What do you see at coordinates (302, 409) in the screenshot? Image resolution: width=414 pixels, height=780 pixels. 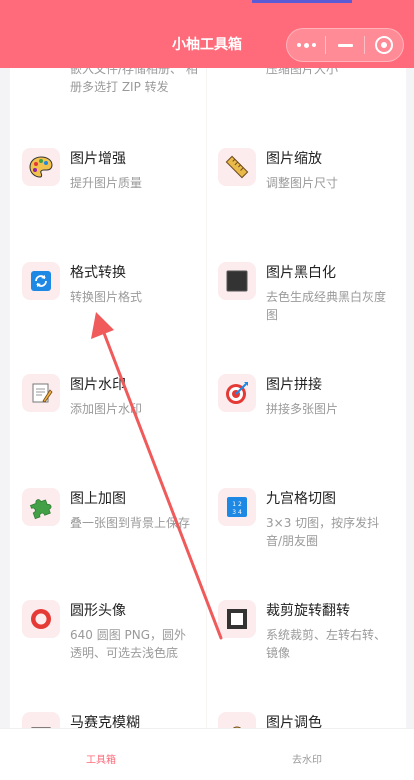 I see `tool-desc: 拼接多张图片` at bounding box center [302, 409].